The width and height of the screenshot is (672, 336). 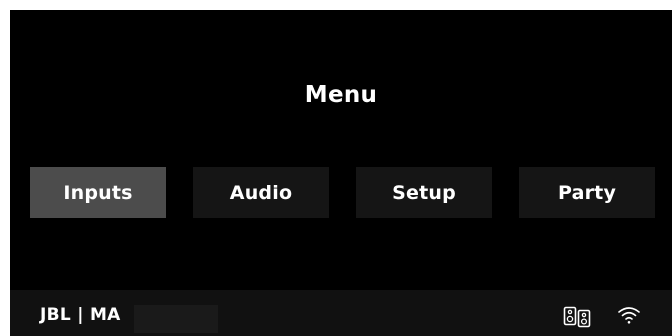 What do you see at coordinates (176, 319) in the screenshot?
I see `device-name-field` at bounding box center [176, 319].